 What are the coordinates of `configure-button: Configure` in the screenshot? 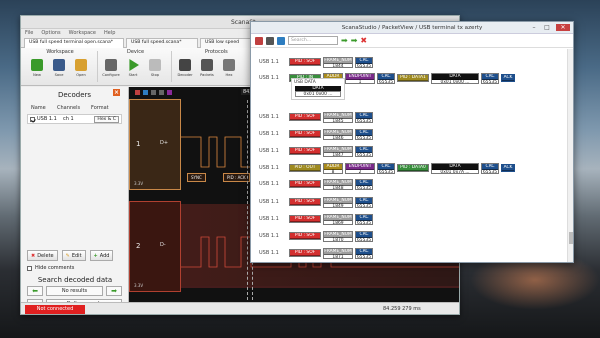 It's located at (111, 70).